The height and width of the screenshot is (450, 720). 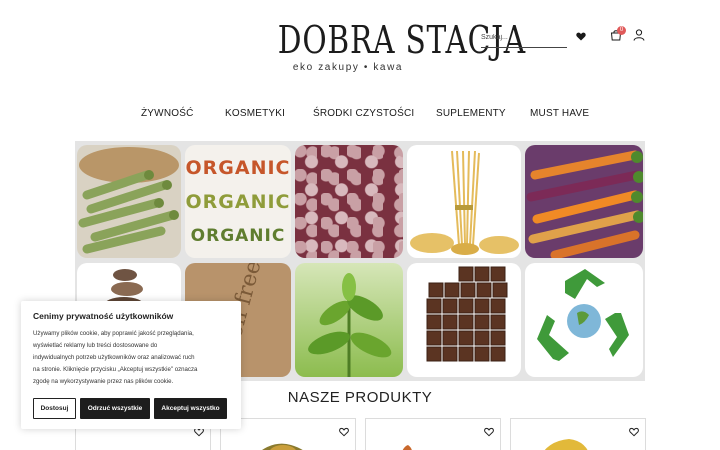 I want to click on cart-count-badge: 0, so click(x=621, y=30).